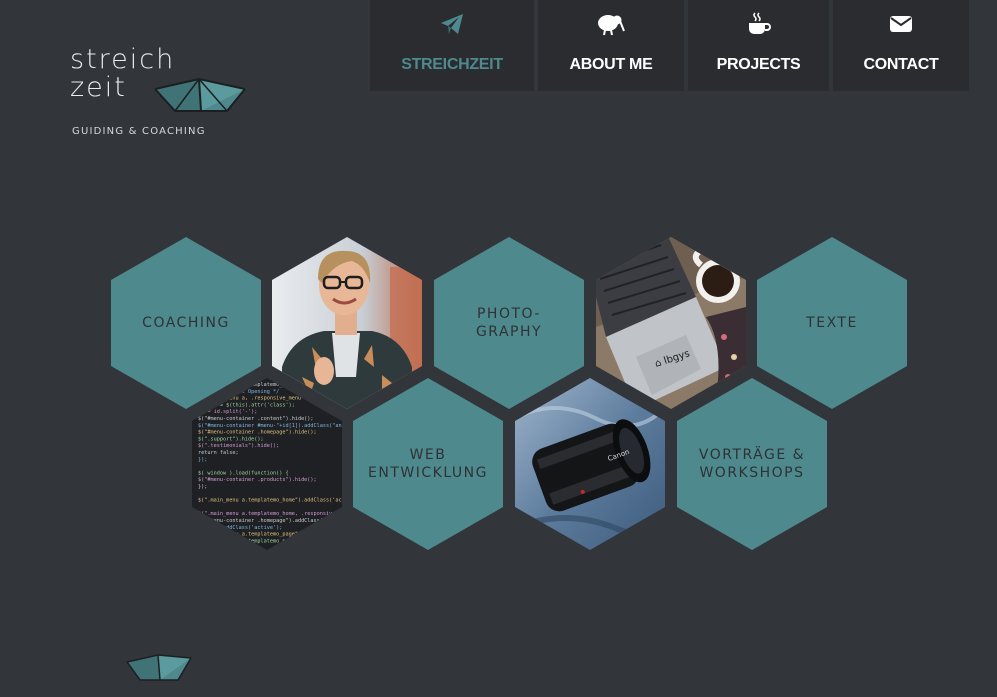 The width and height of the screenshot is (997, 697). What do you see at coordinates (246, 405) in the screenshot?
I see `code-line: var id = $(this).attr('class');` at bounding box center [246, 405].